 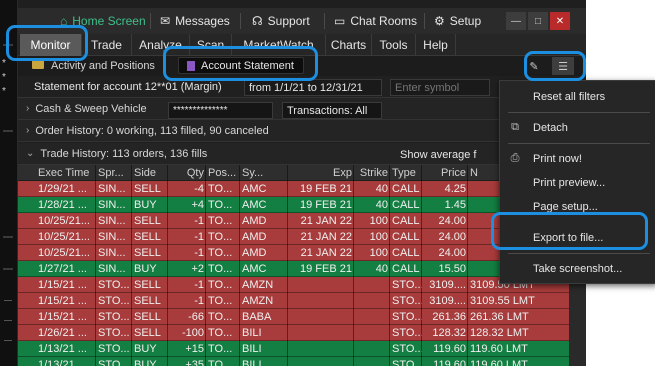 I want to click on tab-marketwatch: MarketWatch, so click(x=279, y=45).